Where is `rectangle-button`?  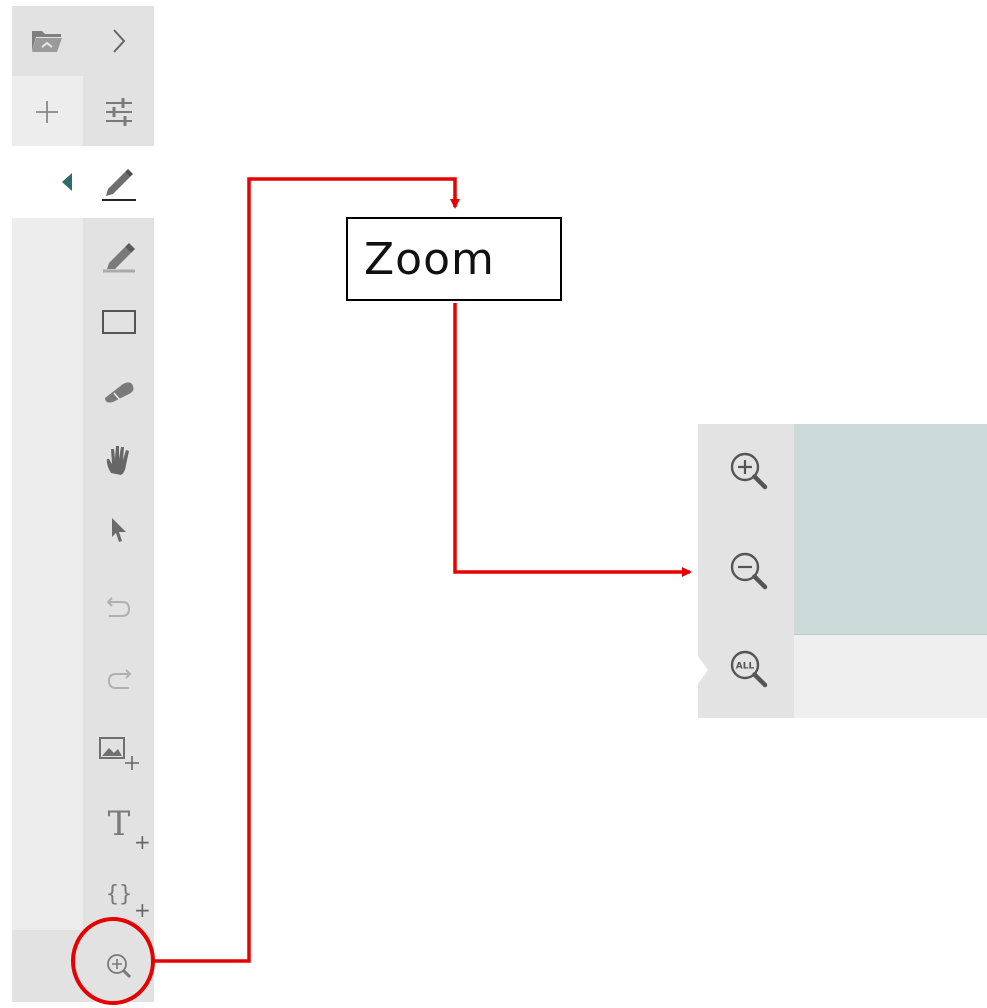
rectangle-button is located at coordinates (119, 322).